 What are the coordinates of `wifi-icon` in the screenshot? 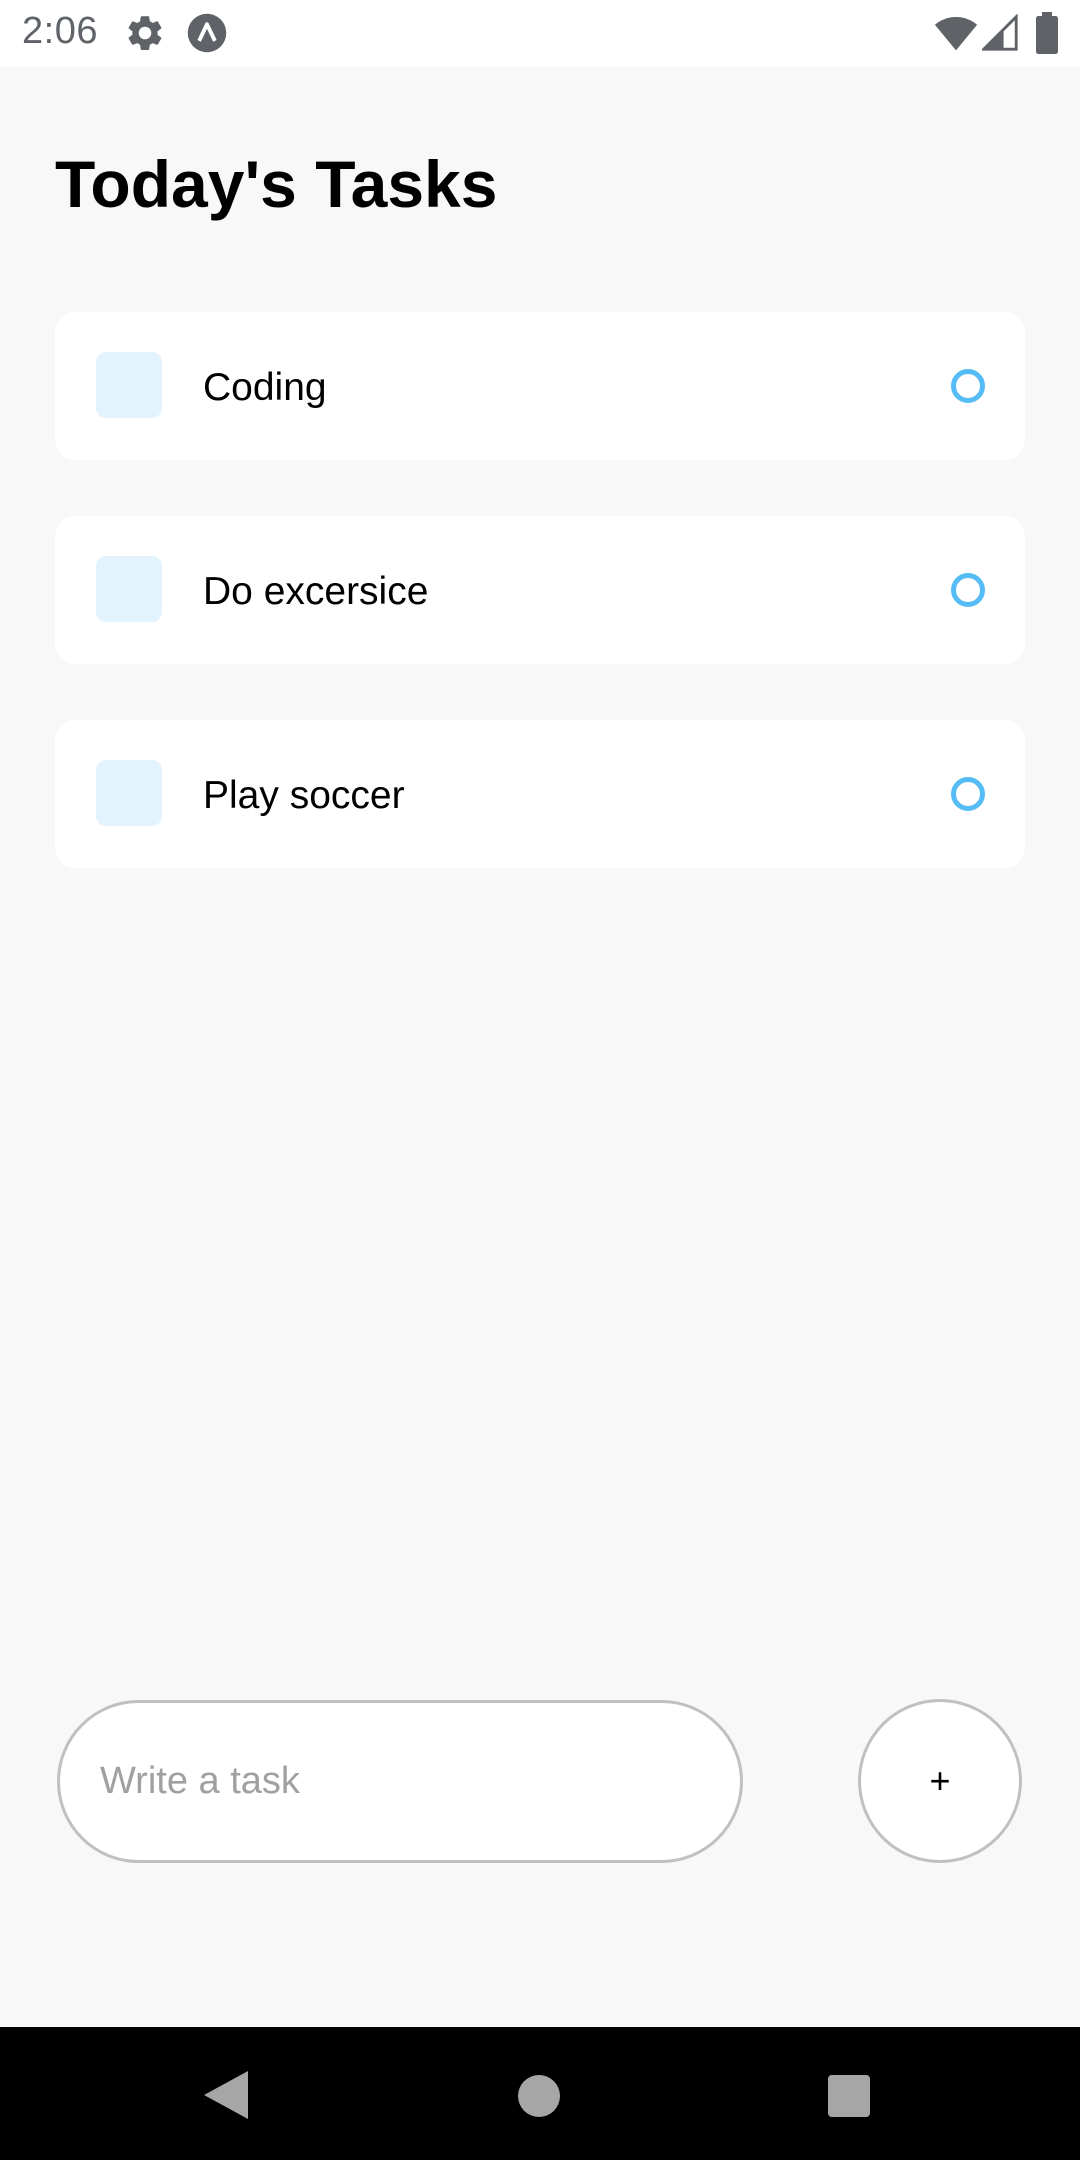 It's located at (956, 34).